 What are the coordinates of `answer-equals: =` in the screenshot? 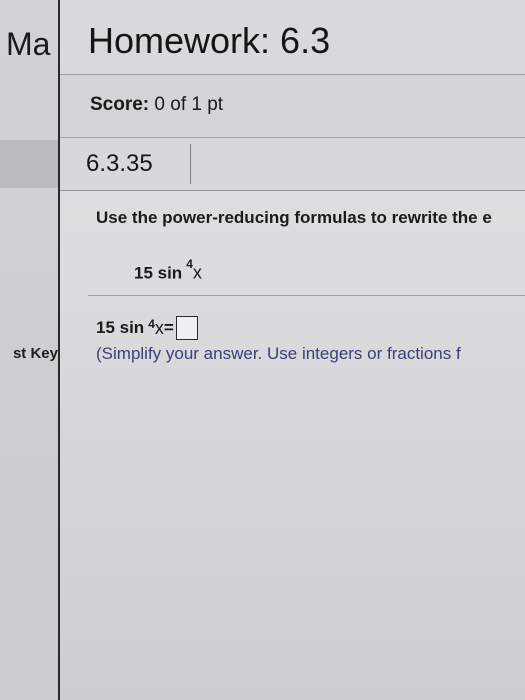 It's located at (168, 327).